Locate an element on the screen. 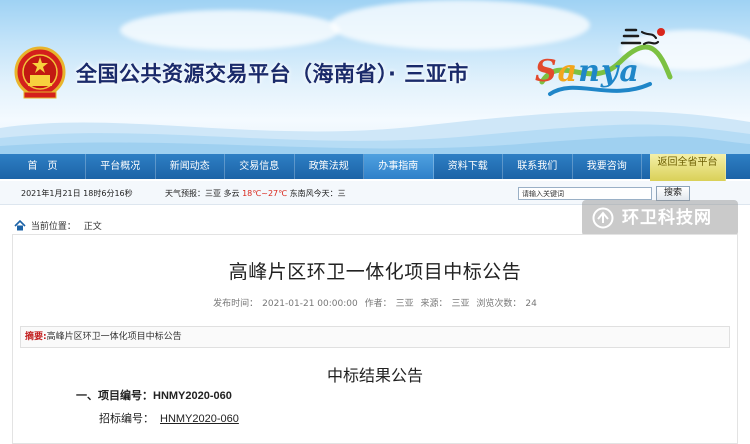 This screenshot has height=444, width=750. nav-item-consult: 我要咨询 is located at coordinates (607, 166).